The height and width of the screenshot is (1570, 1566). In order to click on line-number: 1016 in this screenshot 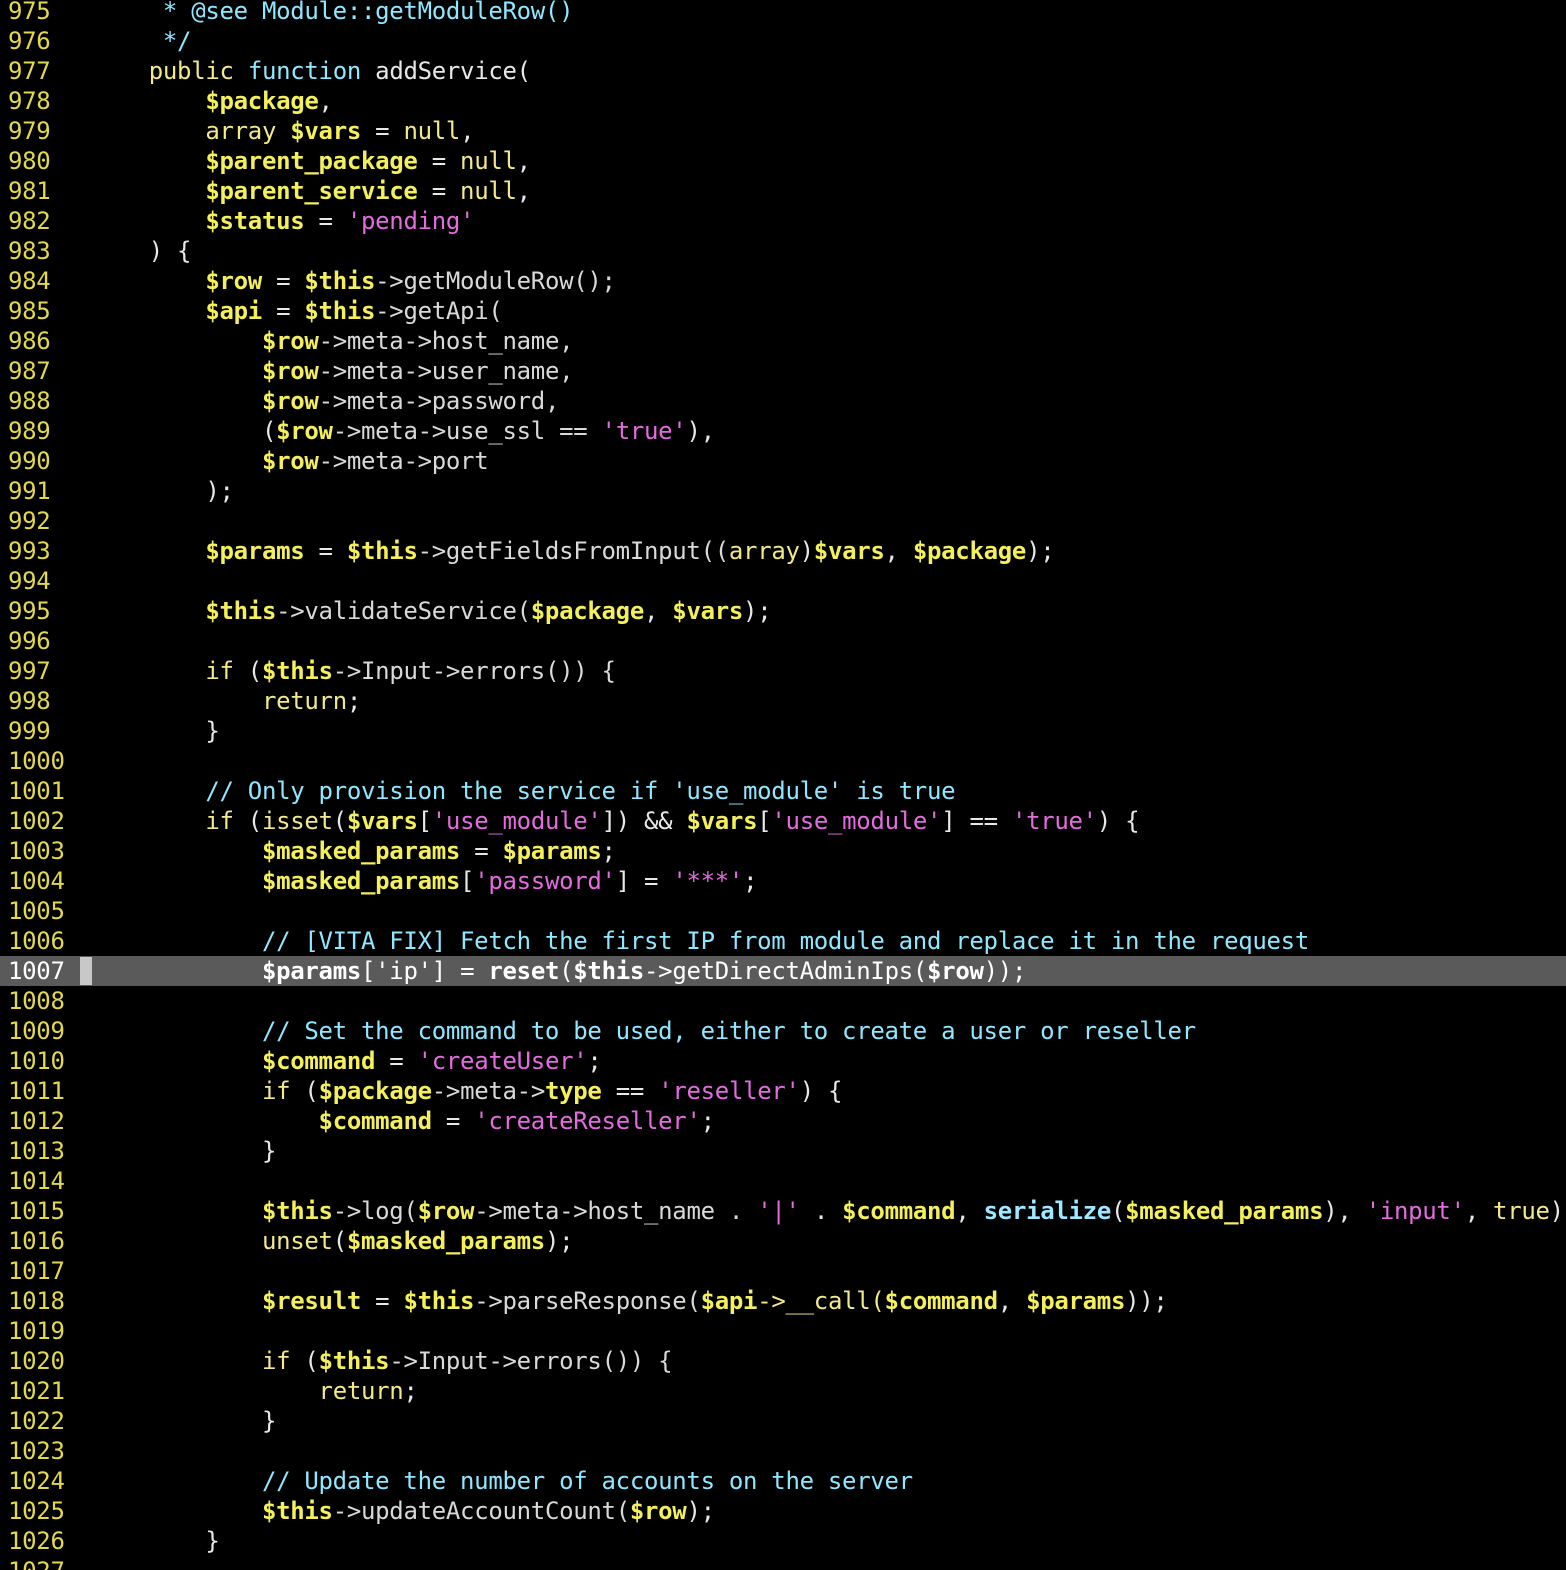, I will do `click(36, 1241)`.